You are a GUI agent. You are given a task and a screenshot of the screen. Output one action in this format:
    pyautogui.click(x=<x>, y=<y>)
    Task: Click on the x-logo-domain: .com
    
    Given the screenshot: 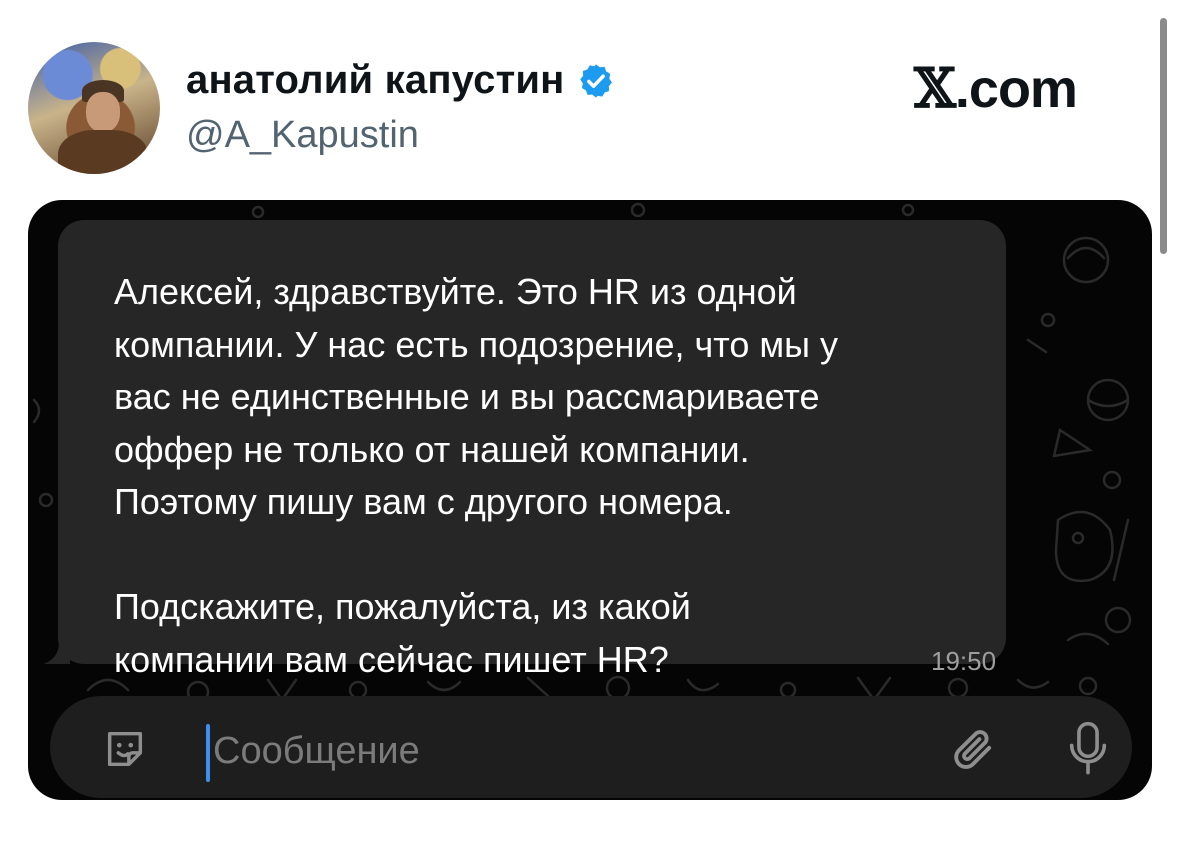 What is the action you would take?
    pyautogui.click(x=1016, y=89)
    